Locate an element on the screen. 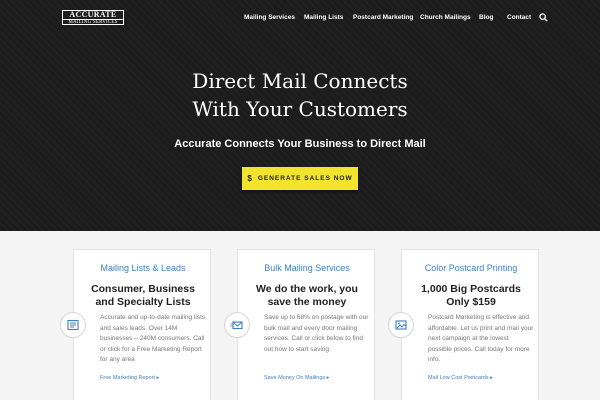 This screenshot has height=400, width=600. hero-title-line2: With Your Customers is located at coordinates (300, 109).